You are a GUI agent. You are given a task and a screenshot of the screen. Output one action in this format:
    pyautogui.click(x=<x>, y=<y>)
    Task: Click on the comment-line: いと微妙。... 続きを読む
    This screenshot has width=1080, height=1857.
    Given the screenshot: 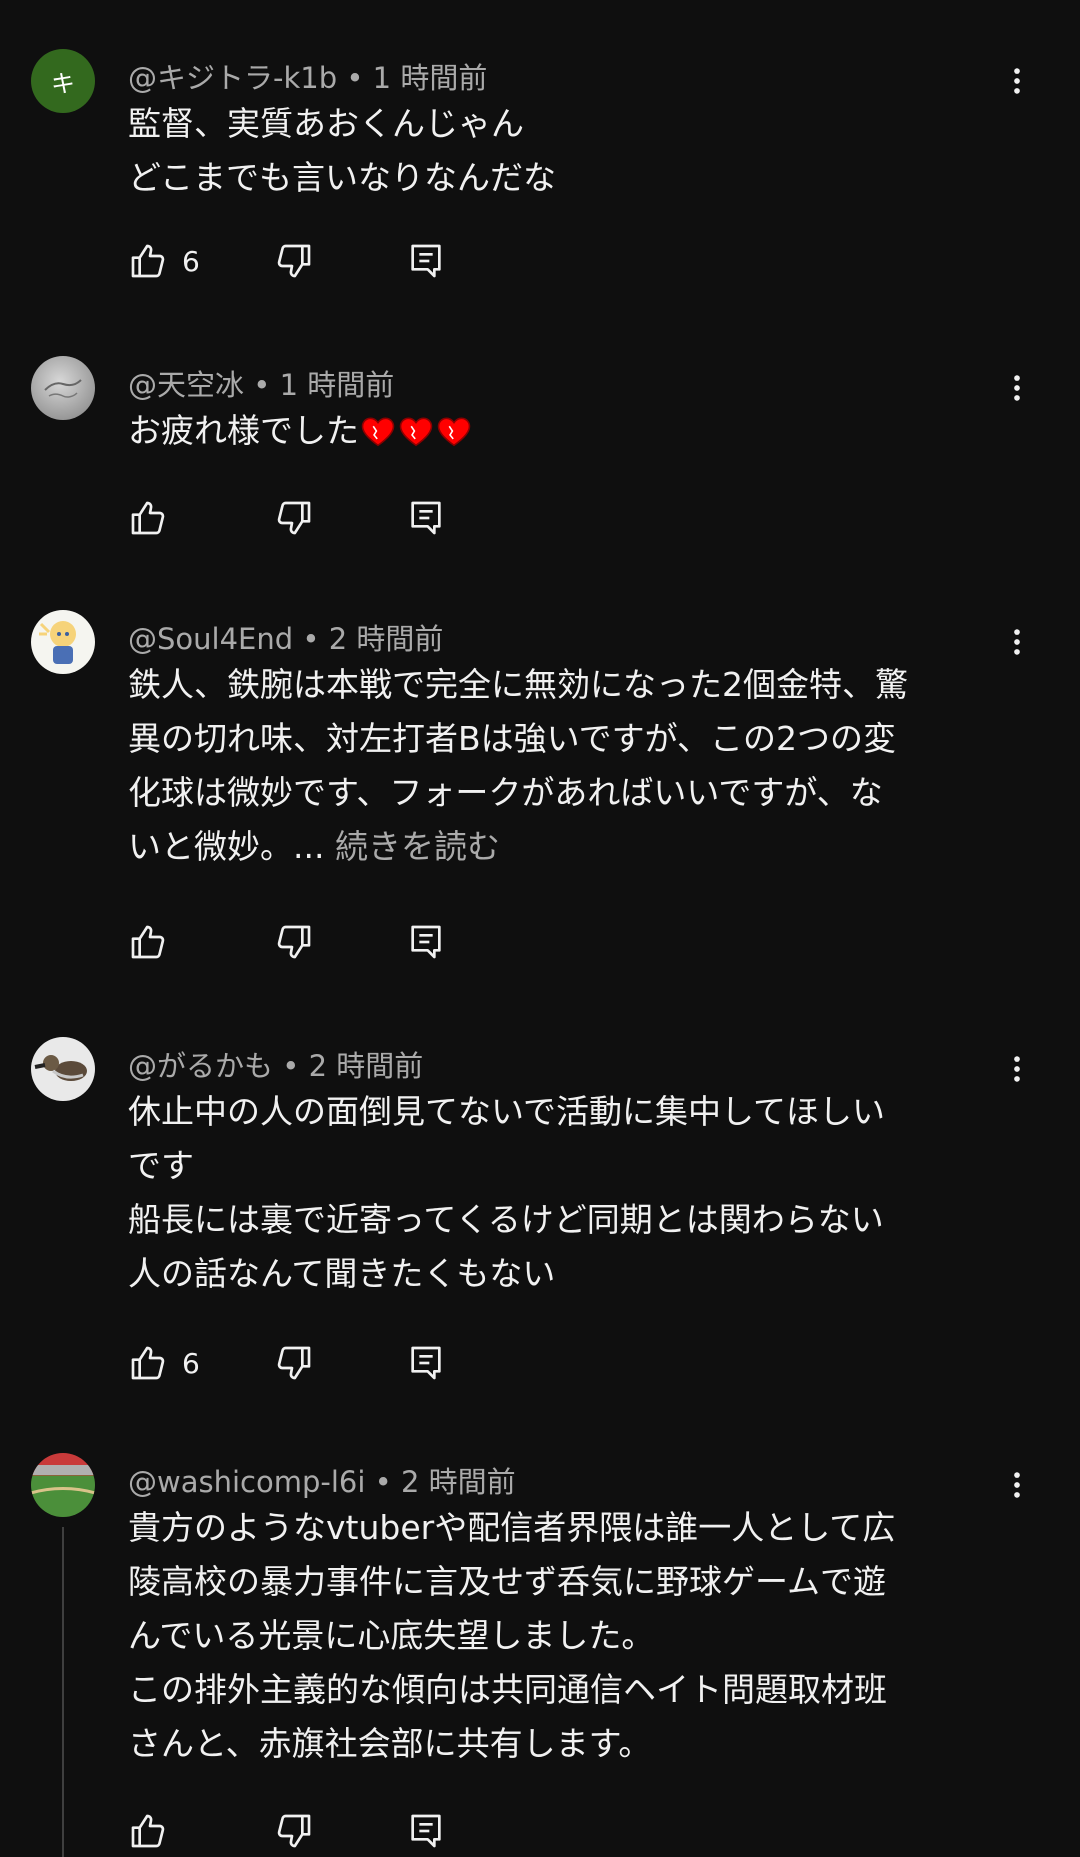 What is the action you would take?
    pyautogui.click(x=568, y=847)
    